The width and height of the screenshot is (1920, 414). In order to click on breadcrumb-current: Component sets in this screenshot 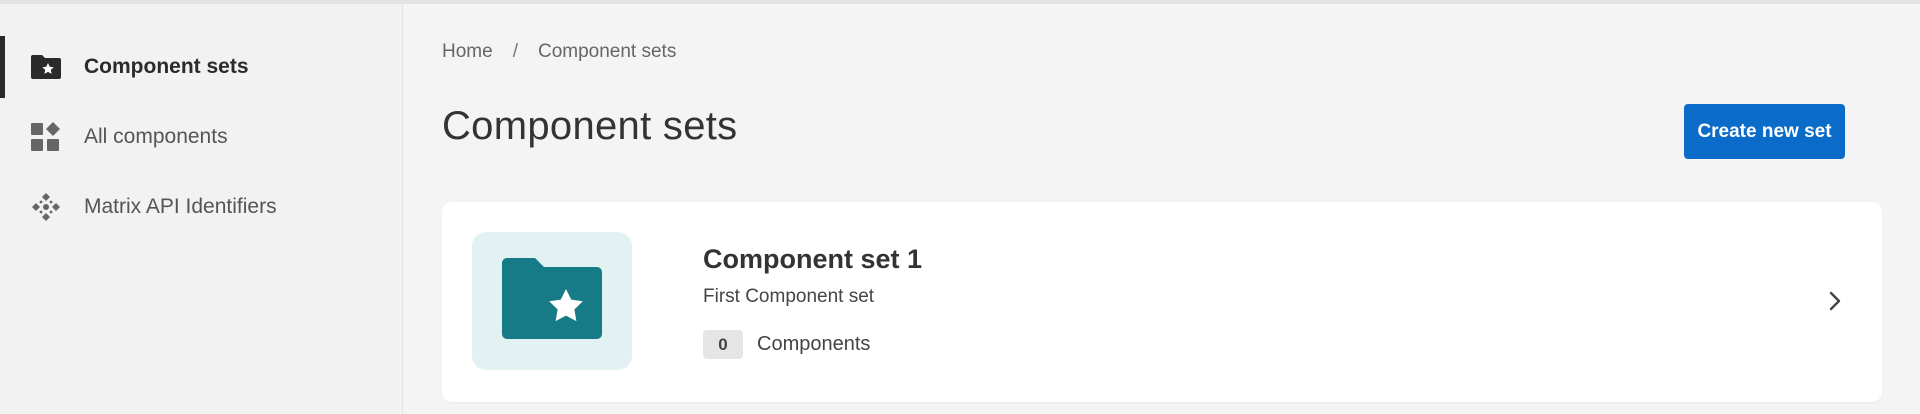, I will do `click(607, 51)`.